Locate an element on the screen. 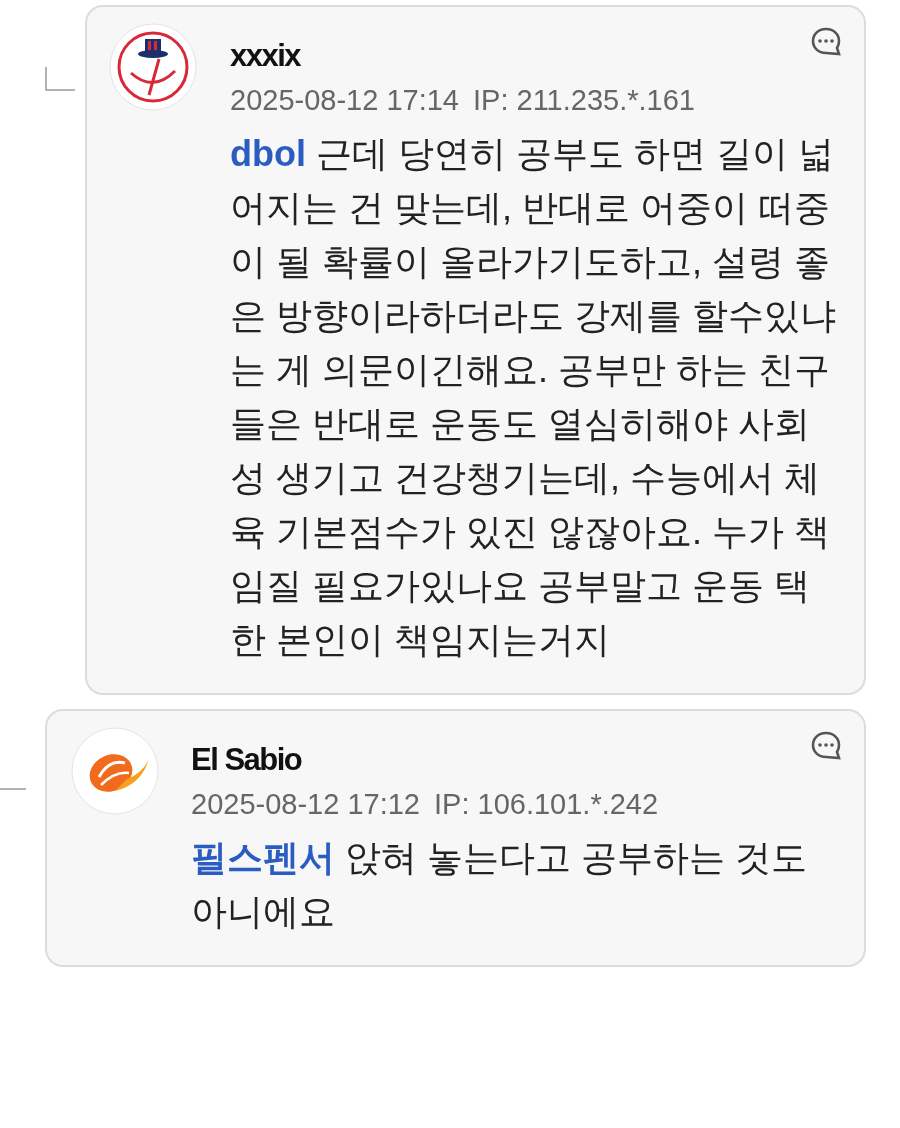 The image size is (900, 1128). baseball-logo-avatar-icon is located at coordinates (153, 67).